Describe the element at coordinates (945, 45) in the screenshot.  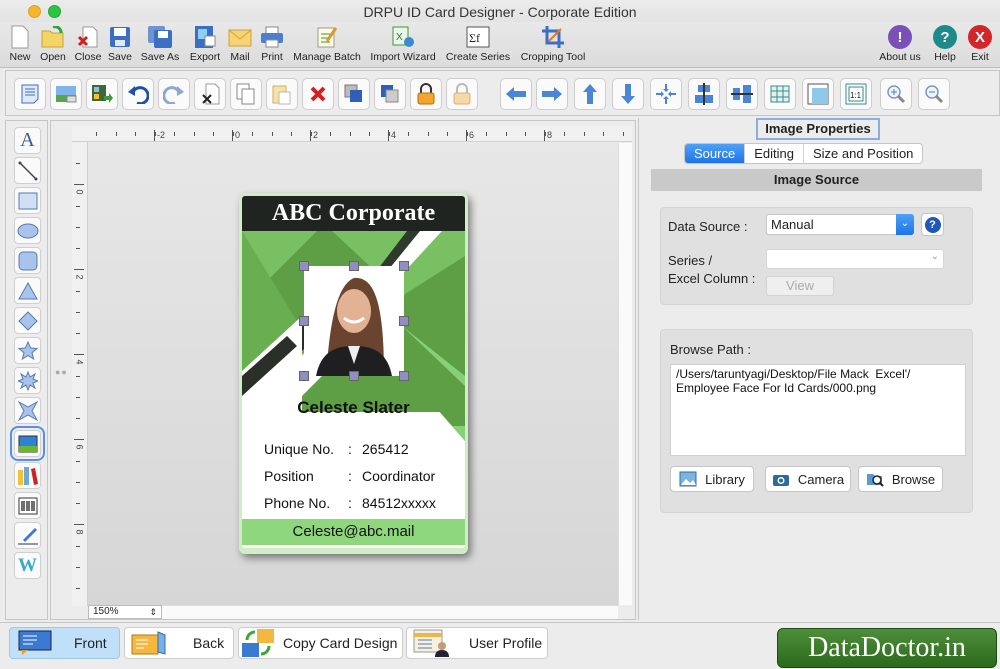
I see `help-button: ? Help` at that location.